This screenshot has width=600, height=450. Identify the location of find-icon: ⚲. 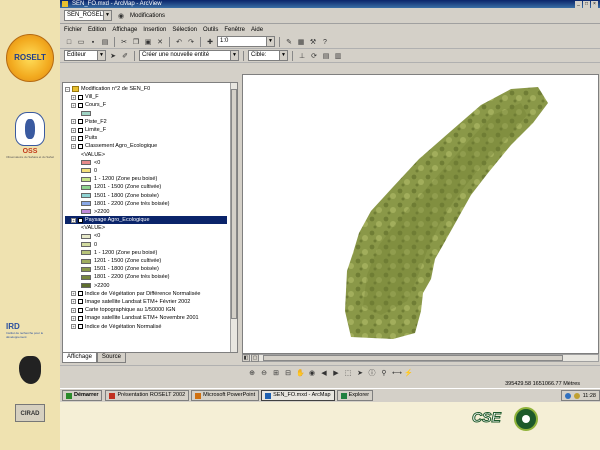
(384, 373).